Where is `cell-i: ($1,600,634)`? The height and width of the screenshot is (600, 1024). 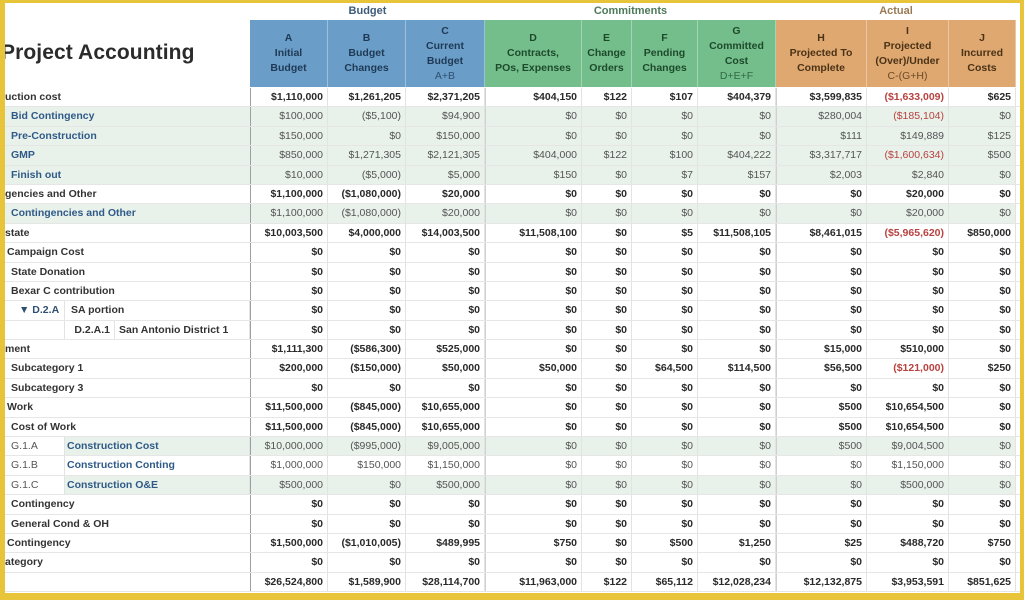 cell-i: ($1,600,634) is located at coordinates (908, 155).